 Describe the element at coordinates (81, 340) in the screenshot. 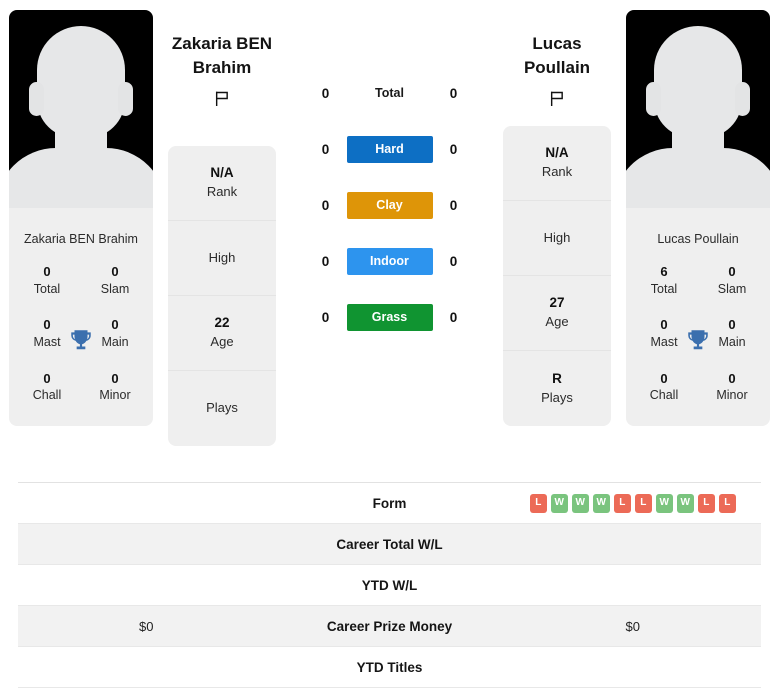

I see `trophy-icon` at that location.